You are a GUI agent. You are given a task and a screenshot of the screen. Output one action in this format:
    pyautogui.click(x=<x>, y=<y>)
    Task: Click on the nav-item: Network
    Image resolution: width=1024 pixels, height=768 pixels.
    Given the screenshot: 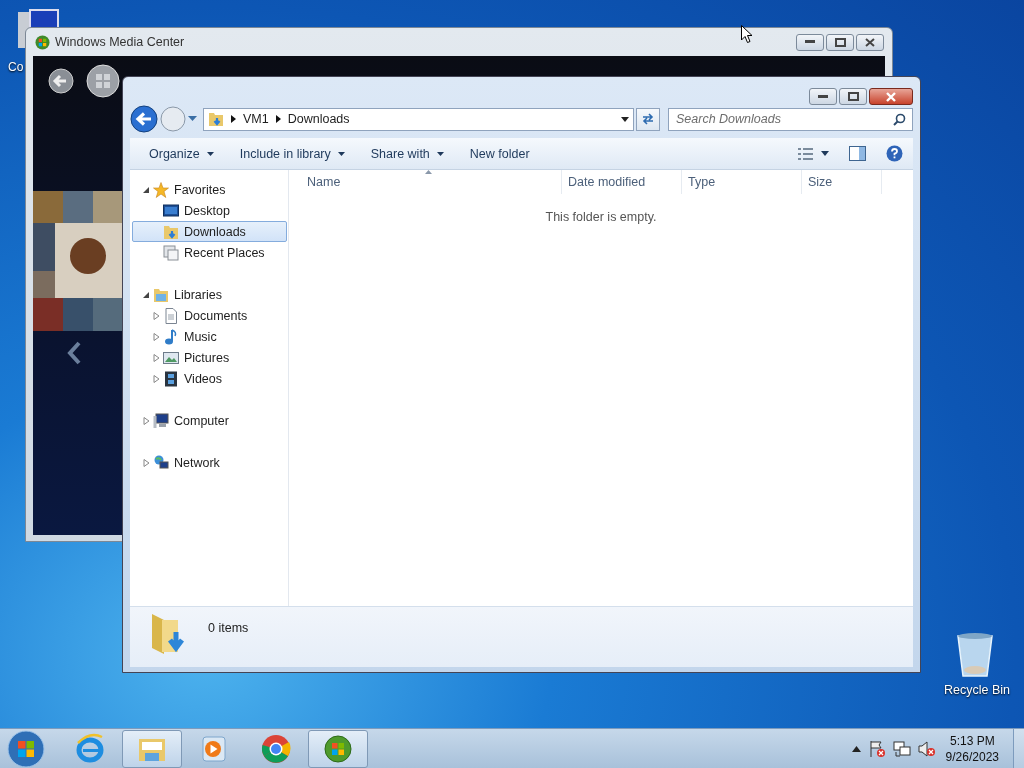 What is the action you would take?
    pyautogui.click(x=209, y=462)
    